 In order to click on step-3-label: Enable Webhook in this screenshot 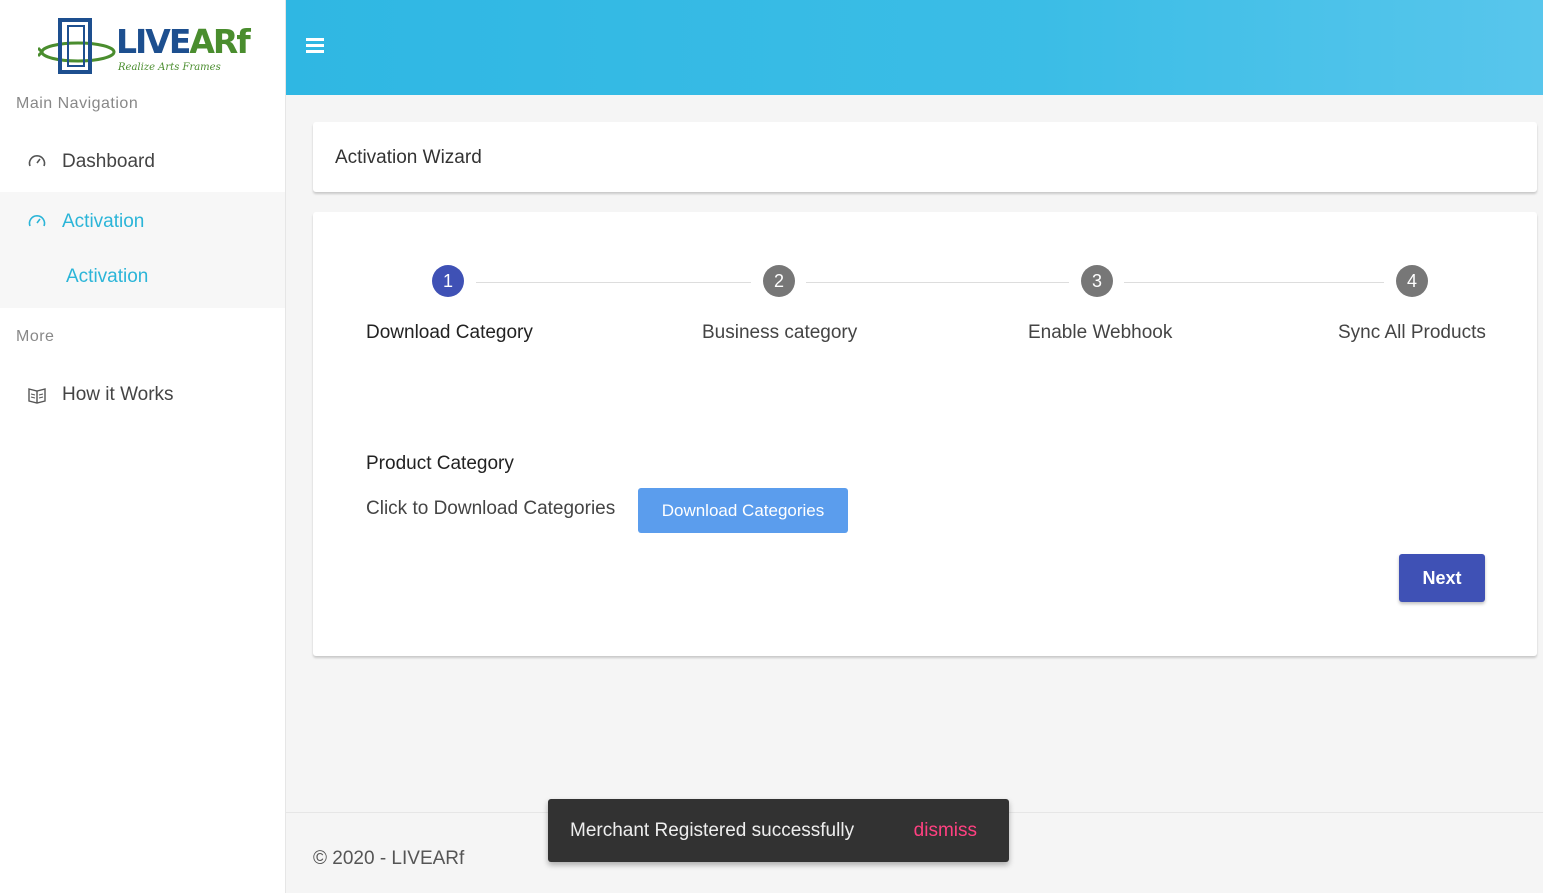, I will do `click(1100, 332)`.